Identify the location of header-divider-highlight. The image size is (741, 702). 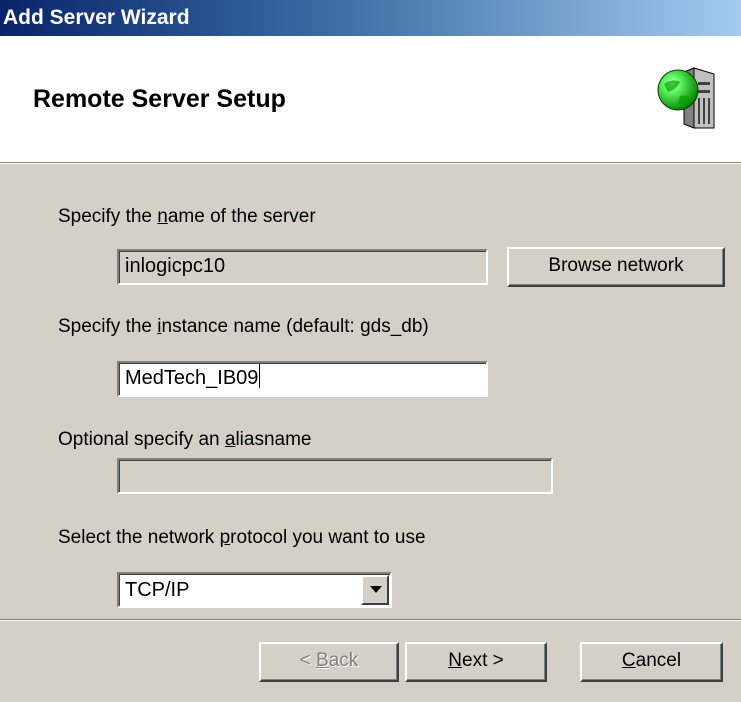
(370, 163).